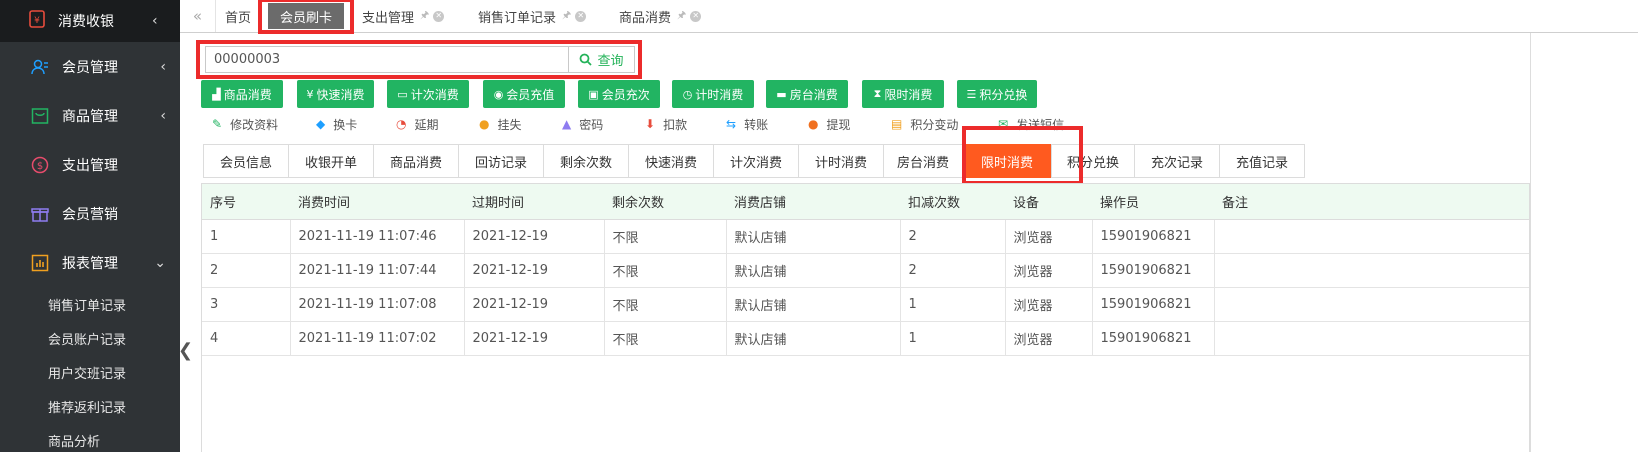 The width and height of the screenshot is (1638, 452). I want to click on button-label: 限时消费, so click(908, 94).